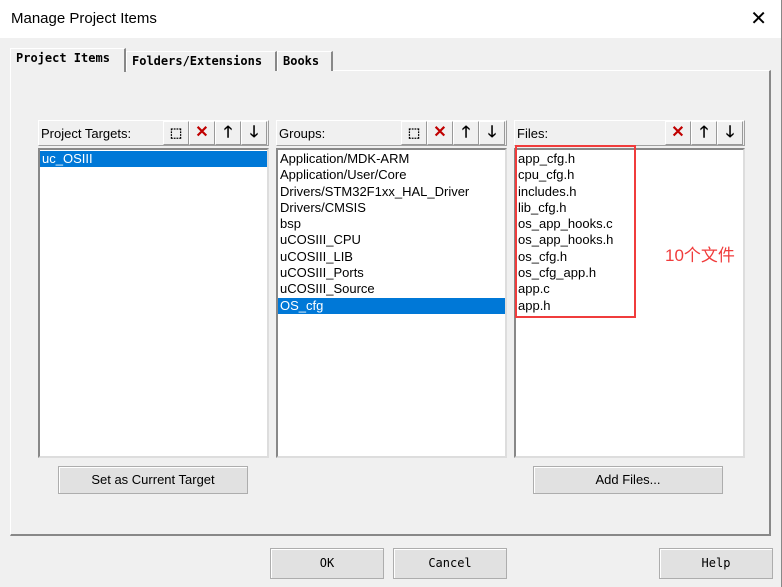 This screenshot has width=782, height=587. Describe the element at coordinates (391, 257) in the screenshot. I see `list-item: uCOSIII_LIB` at that location.